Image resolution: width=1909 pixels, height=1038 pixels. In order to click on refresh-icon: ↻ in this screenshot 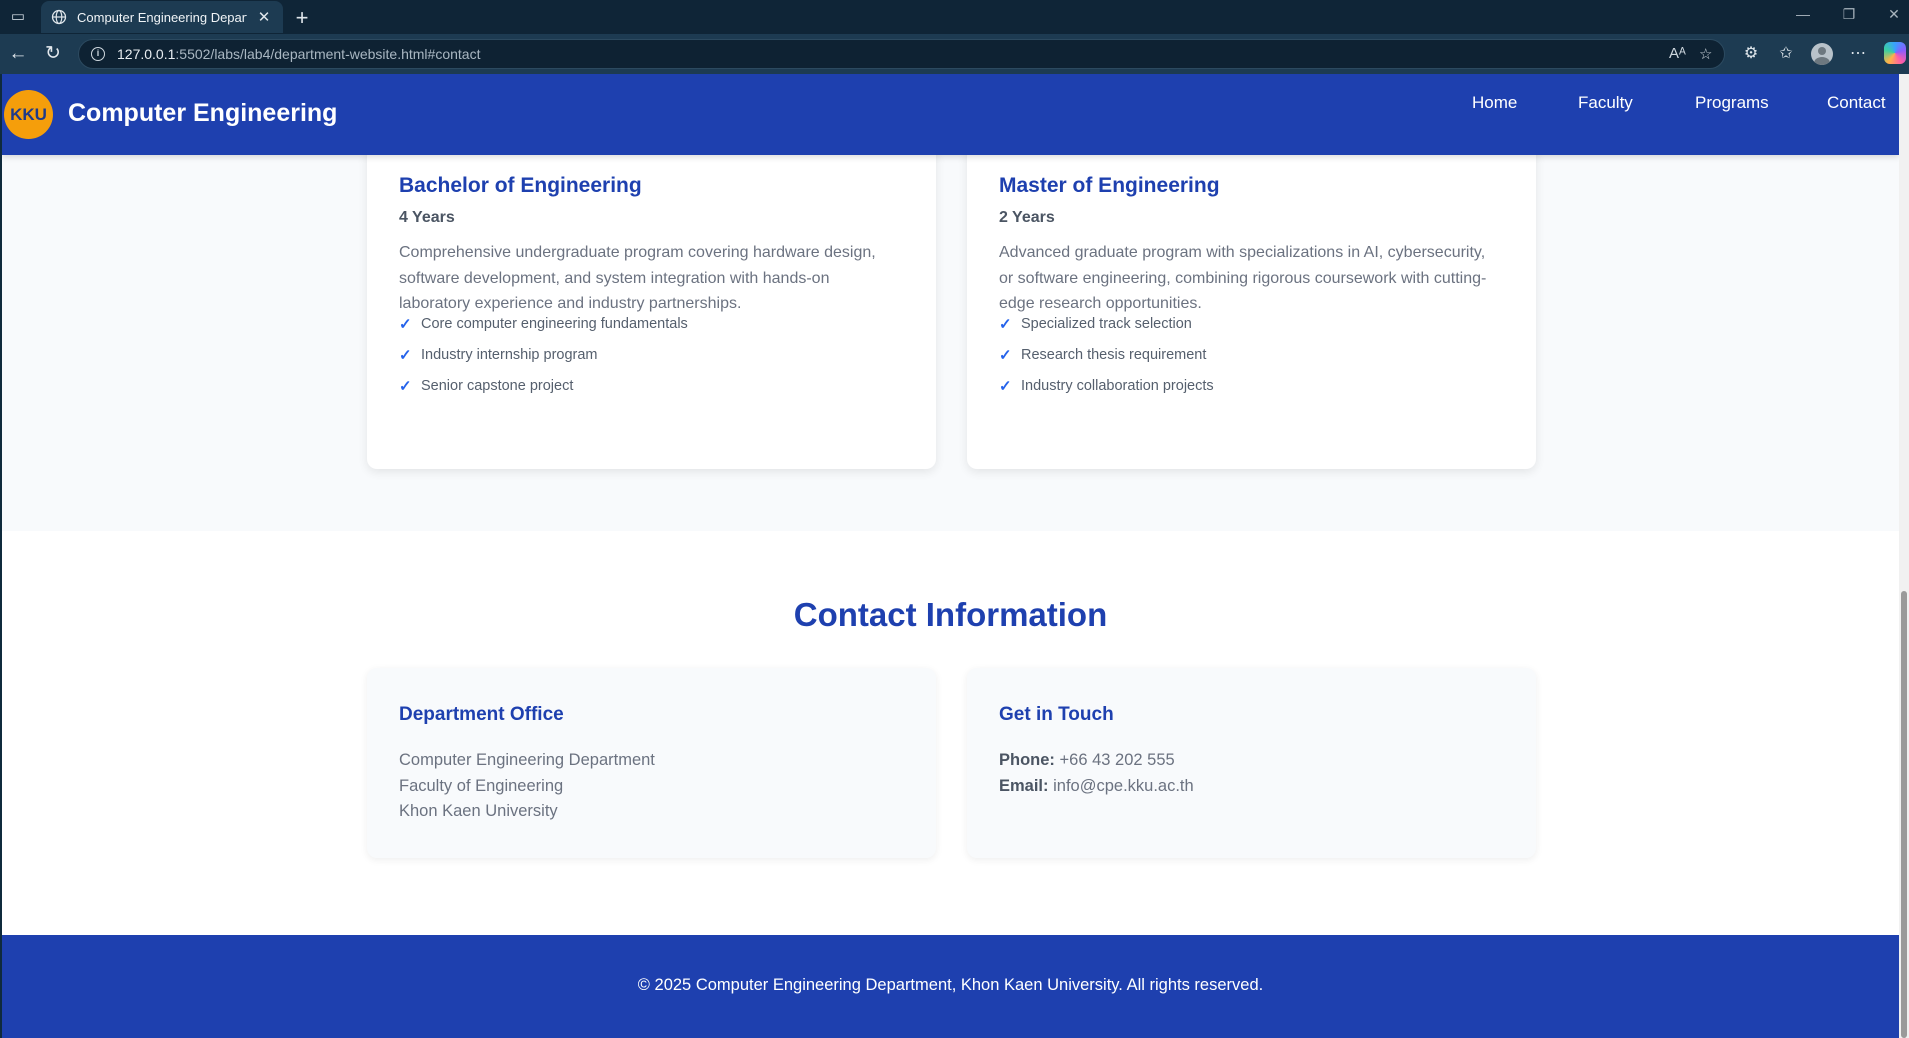, I will do `click(53, 54)`.